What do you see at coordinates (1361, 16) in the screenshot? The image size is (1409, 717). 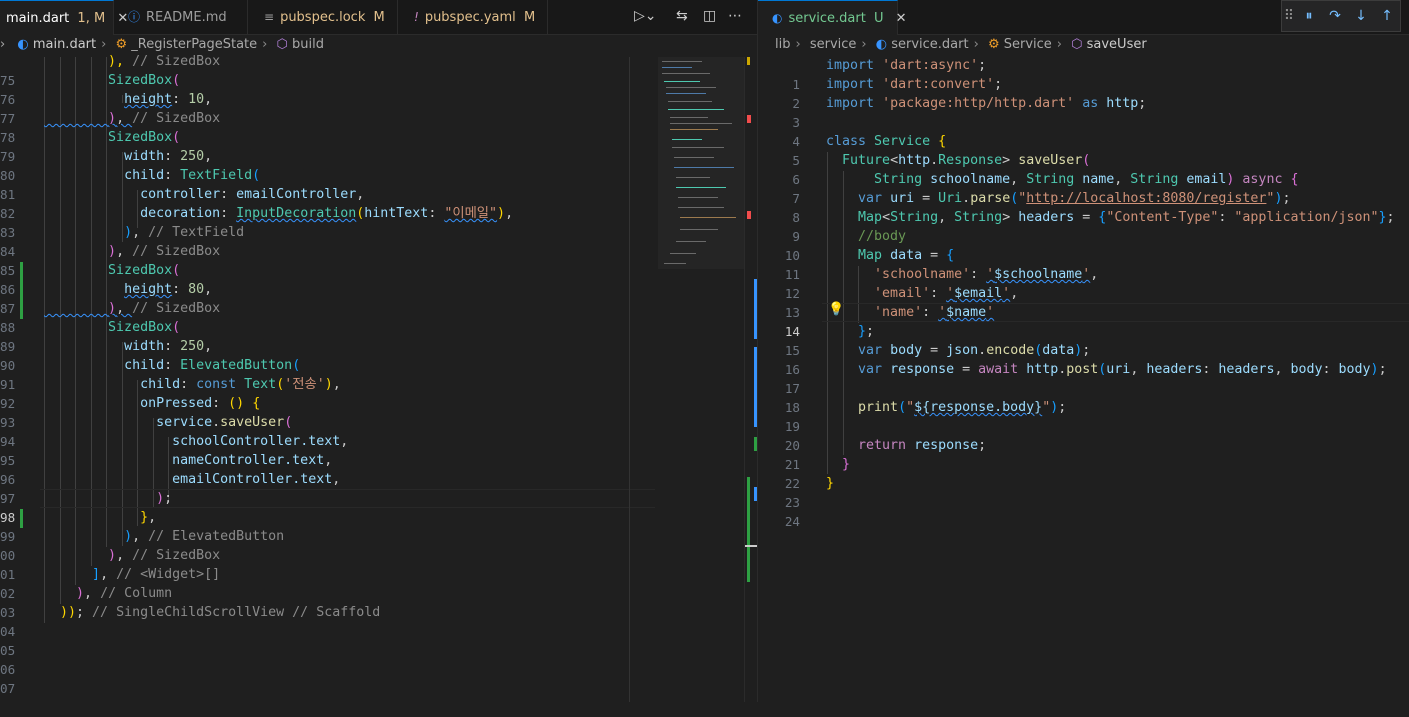 I see `step-into-icon: ↓` at bounding box center [1361, 16].